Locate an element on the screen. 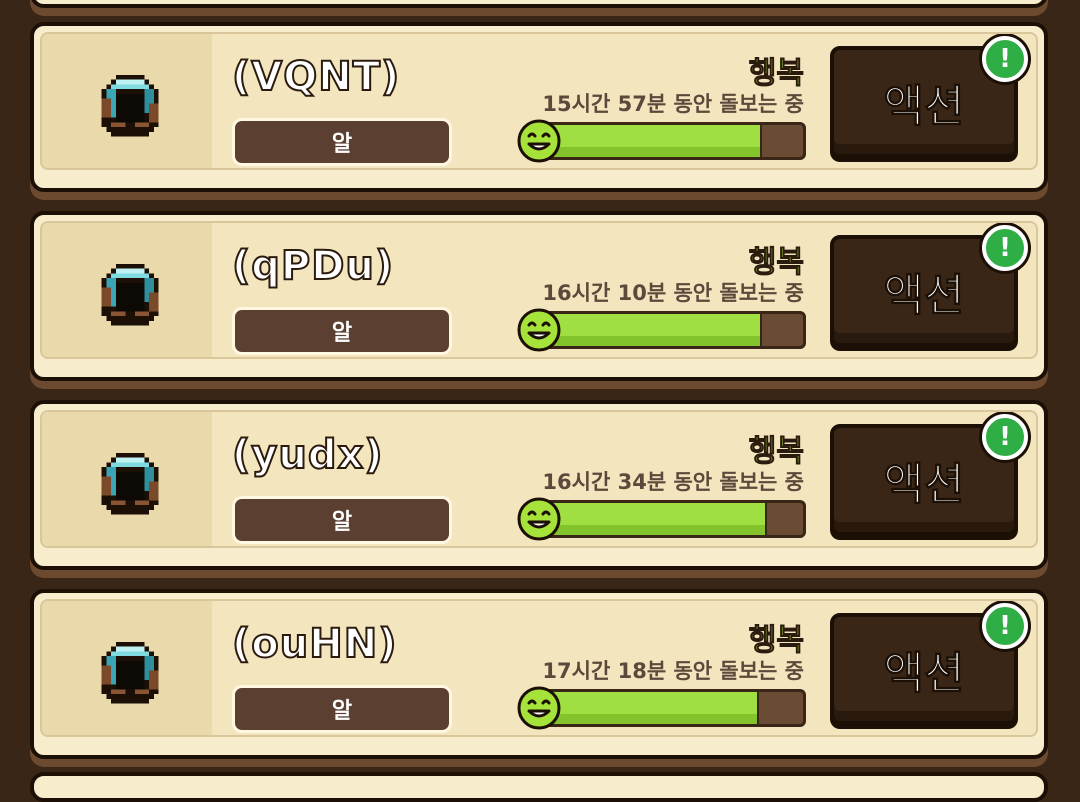 The image size is (1080, 802). pet-name: (VQNT) is located at coordinates (316, 77).